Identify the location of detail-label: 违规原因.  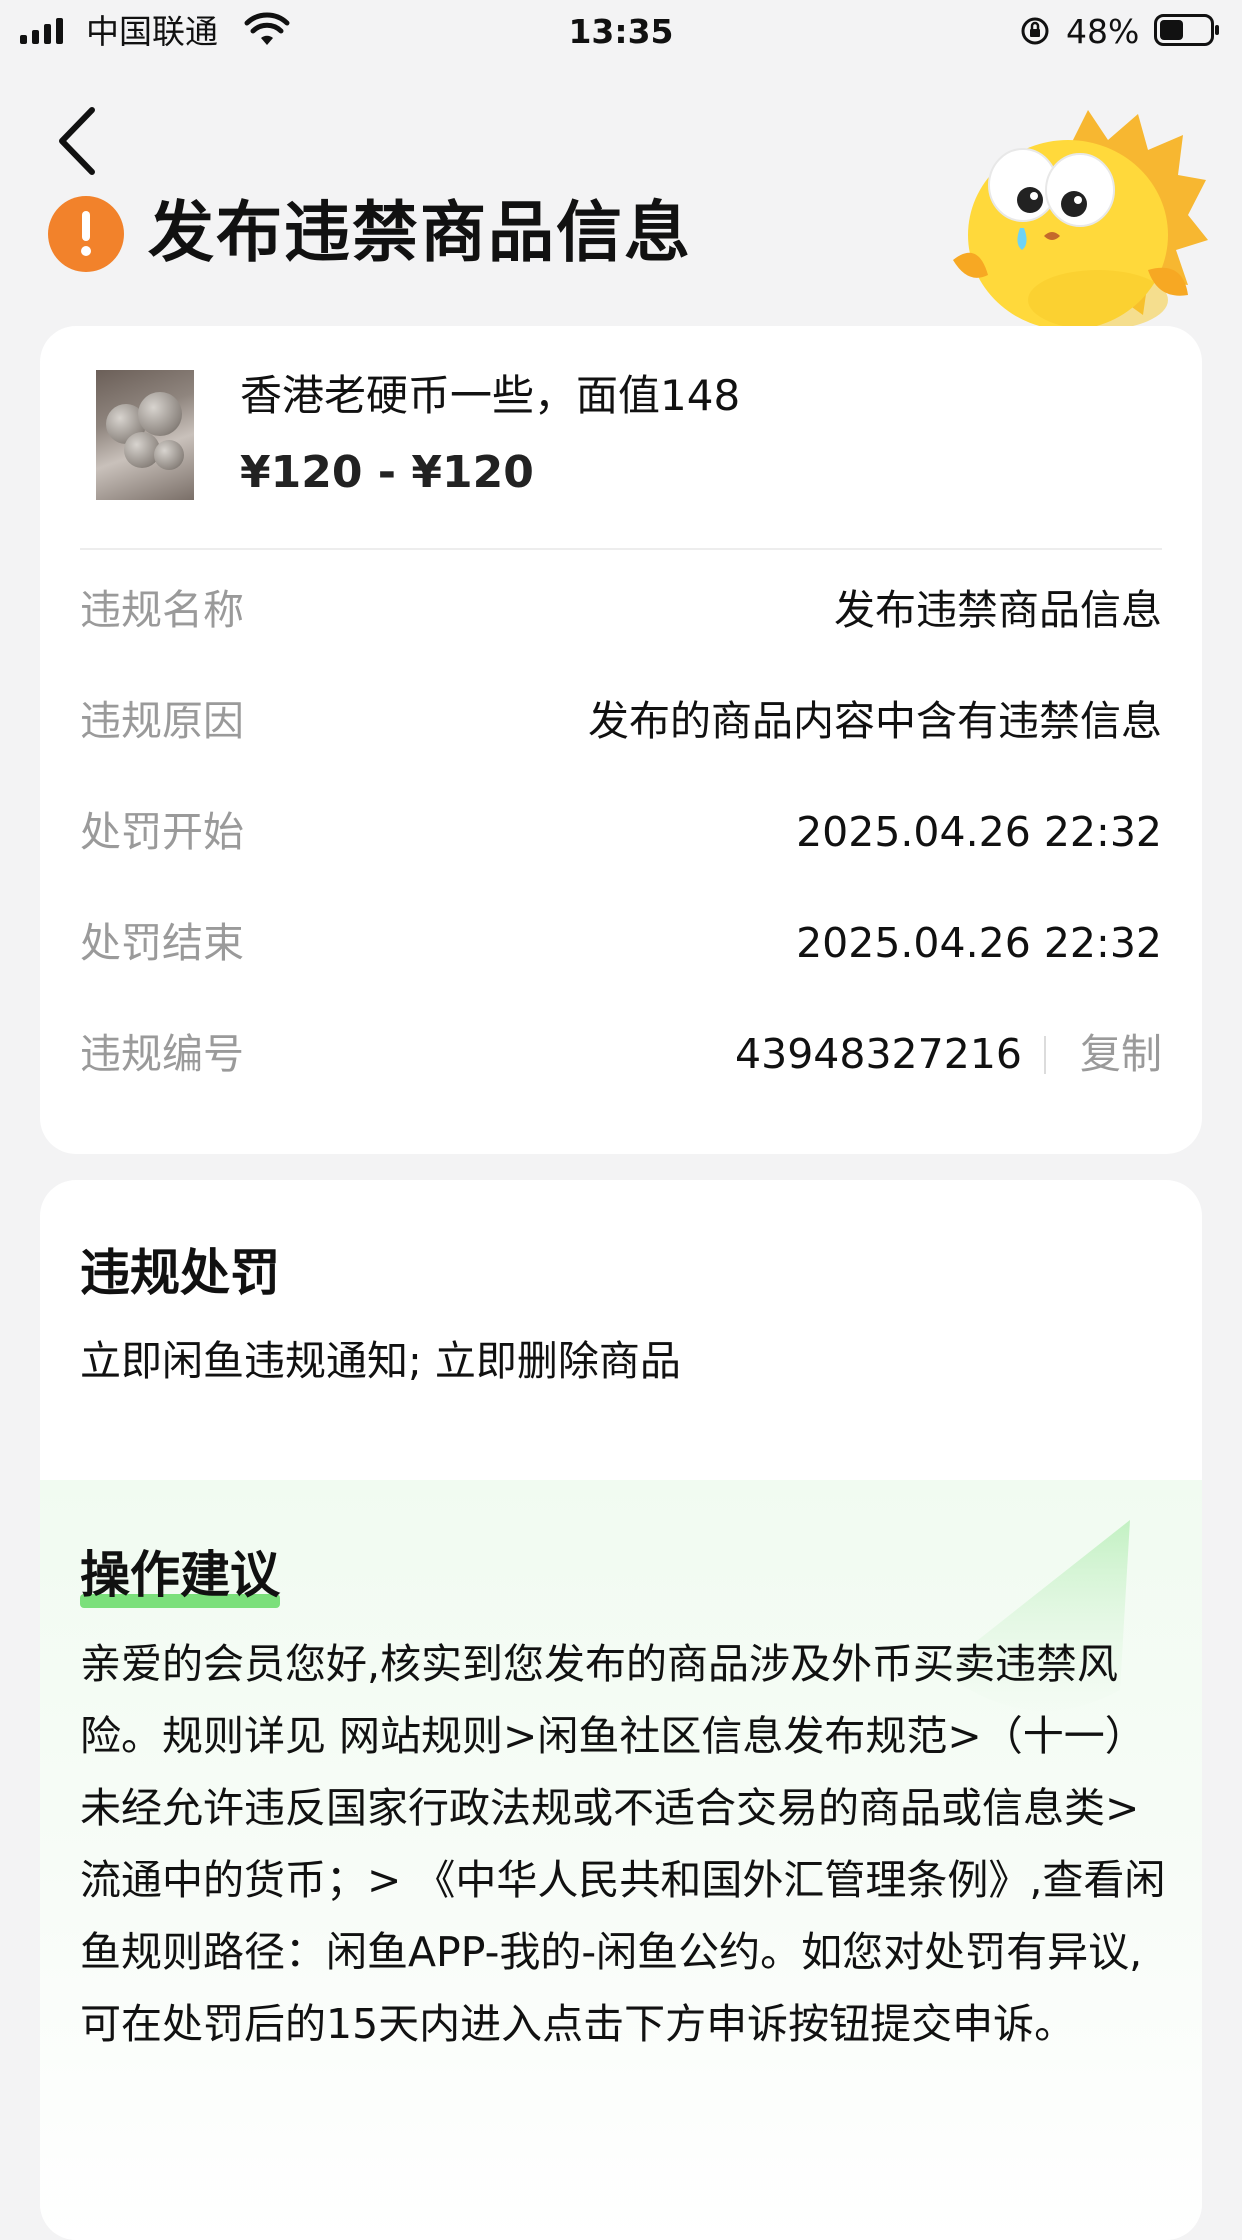
(162, 721).